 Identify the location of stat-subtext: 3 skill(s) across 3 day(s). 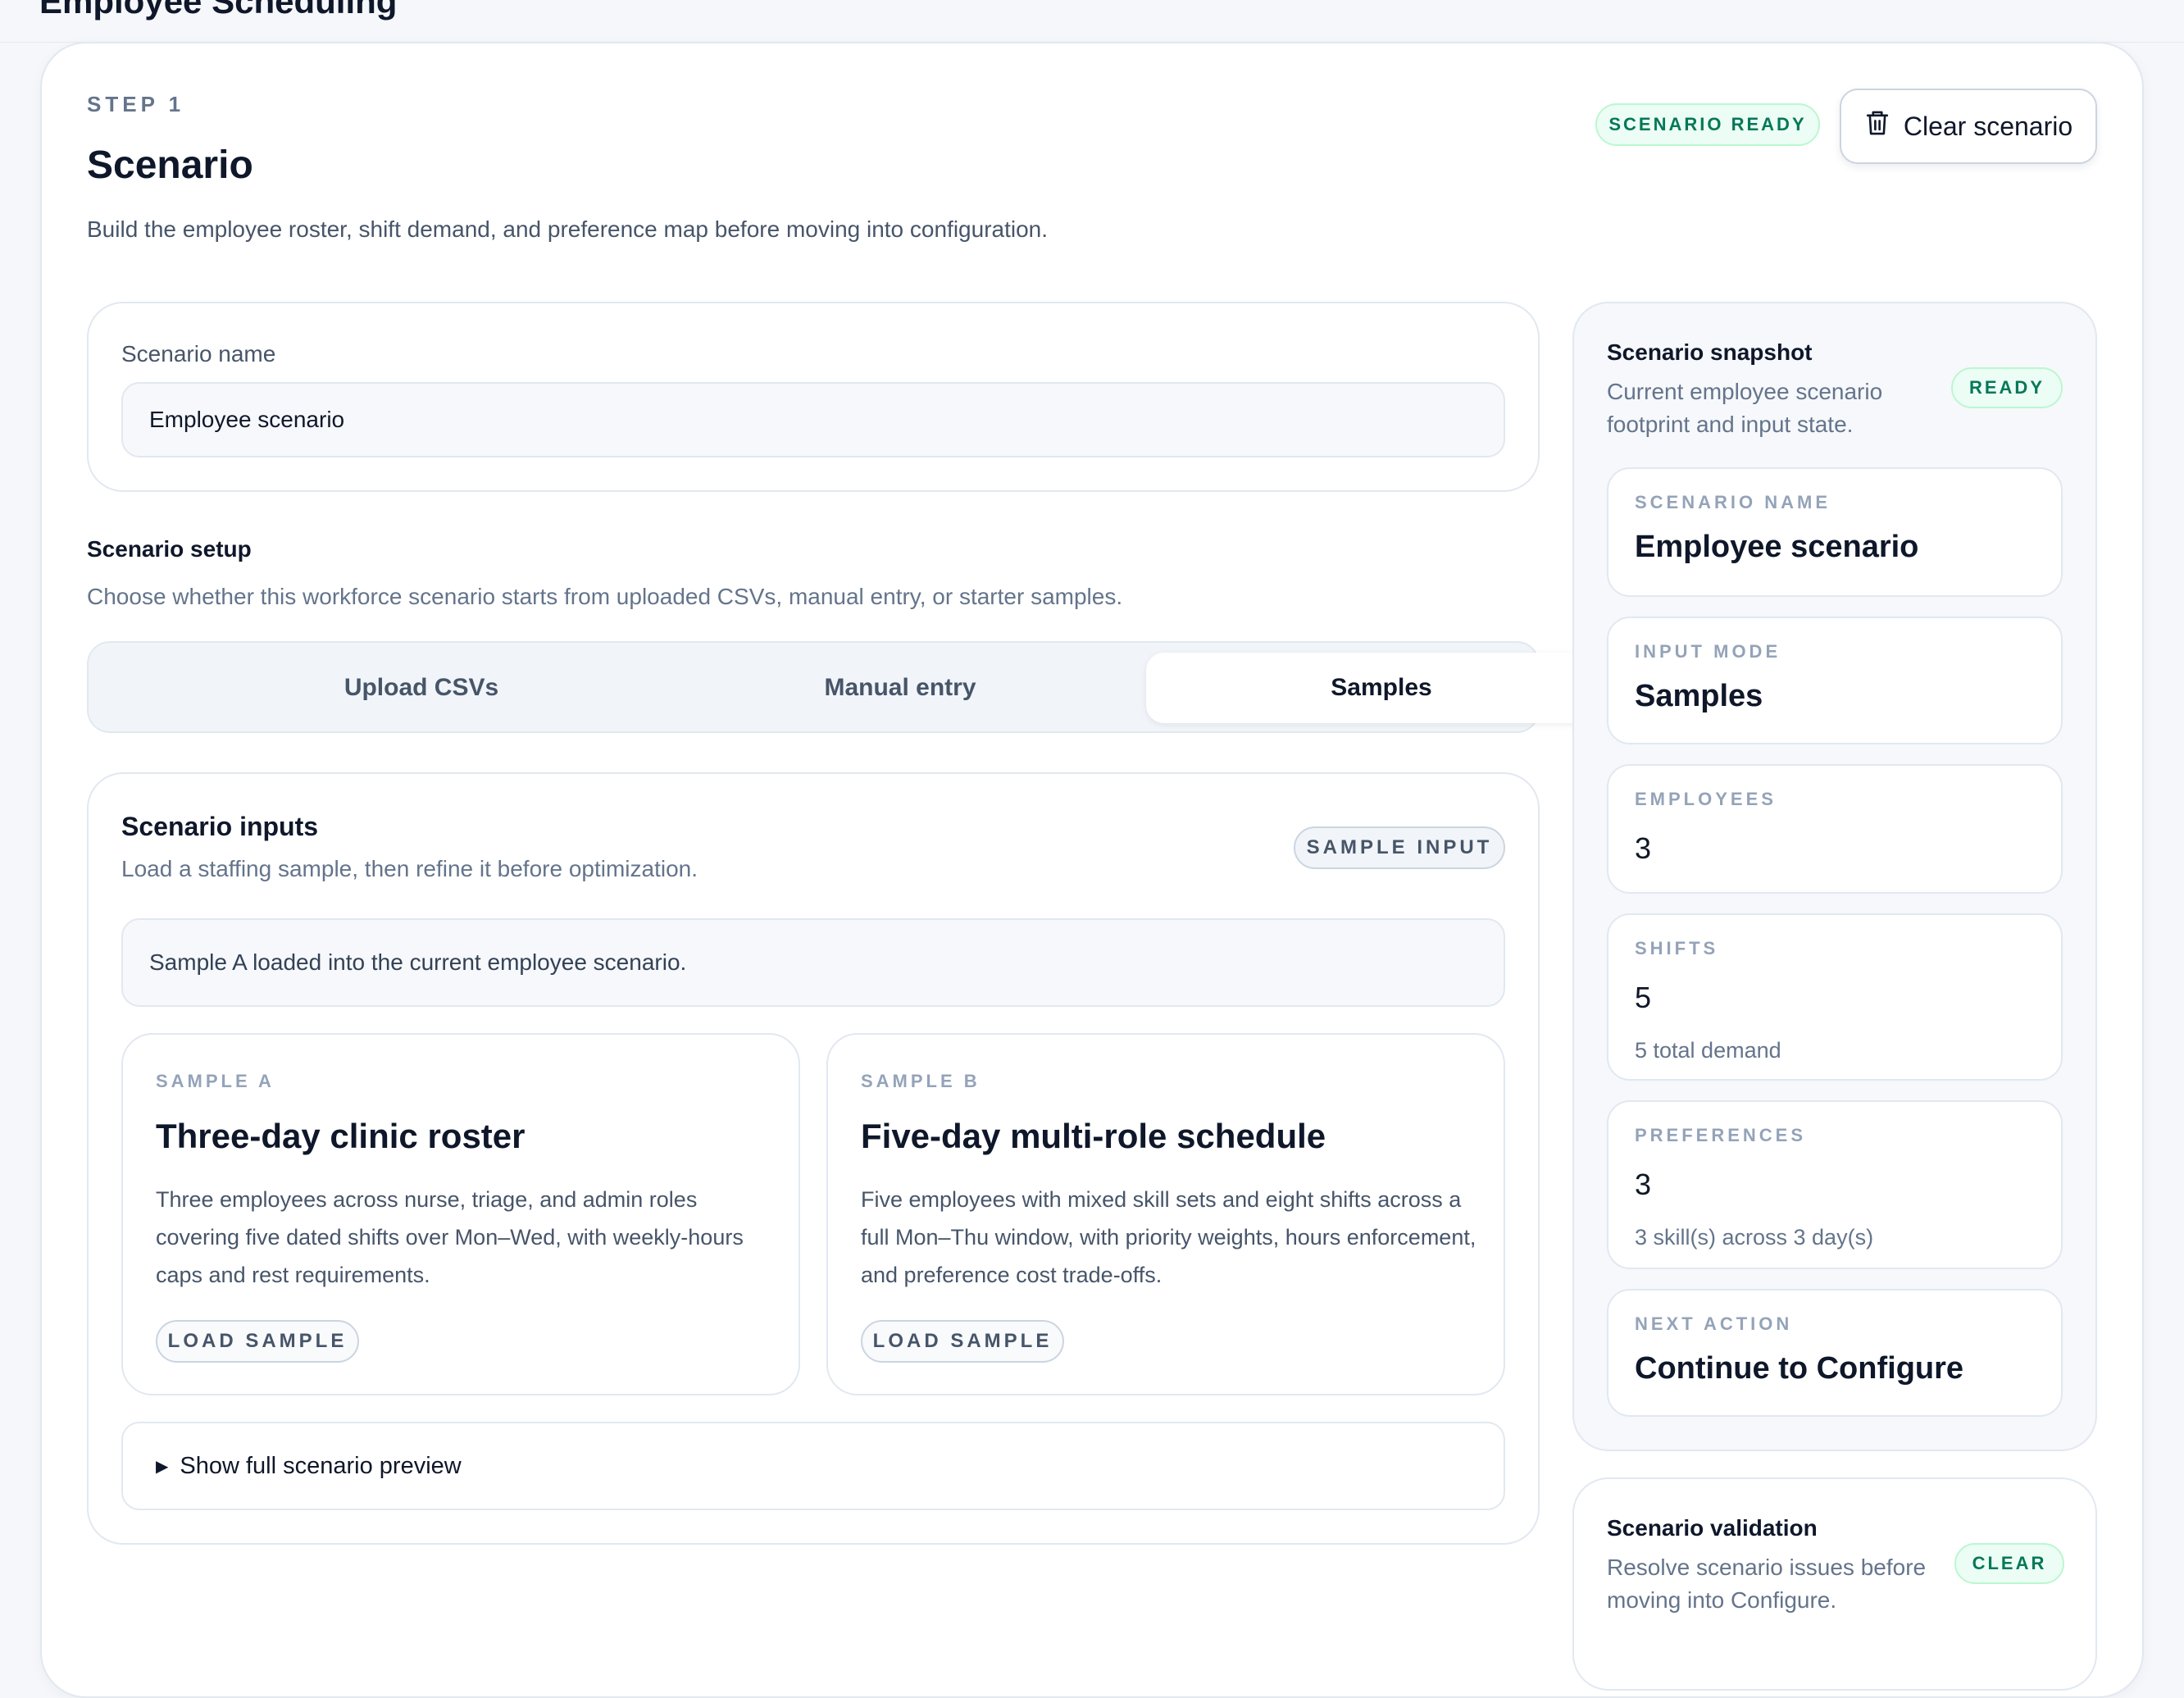
(1755, 1237).